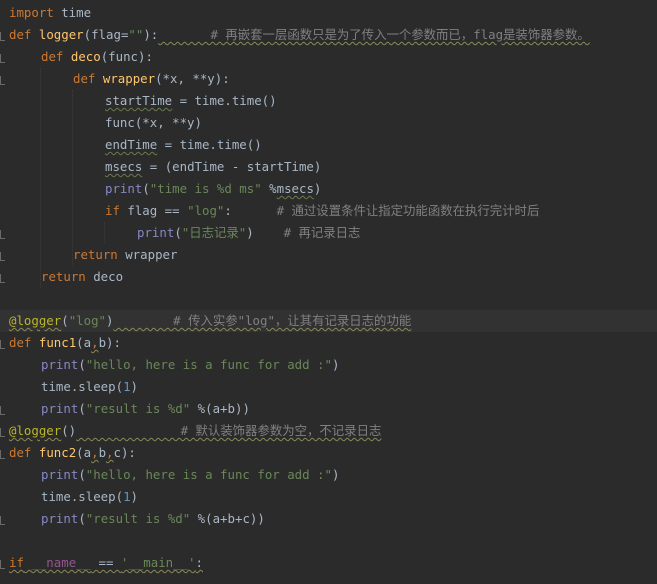 This screenshot has height=584, width=657. Describe the element at coordinates (328, 57) in the screenshot. I see `code-line: def deco(func):` at that location.